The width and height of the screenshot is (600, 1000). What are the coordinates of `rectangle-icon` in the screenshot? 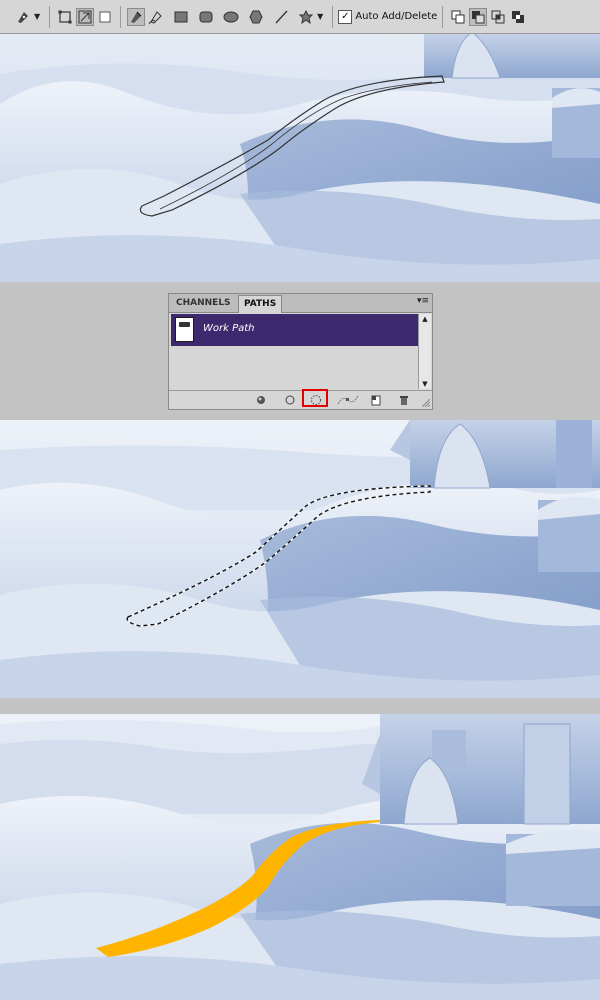 It's located at (181, 17).